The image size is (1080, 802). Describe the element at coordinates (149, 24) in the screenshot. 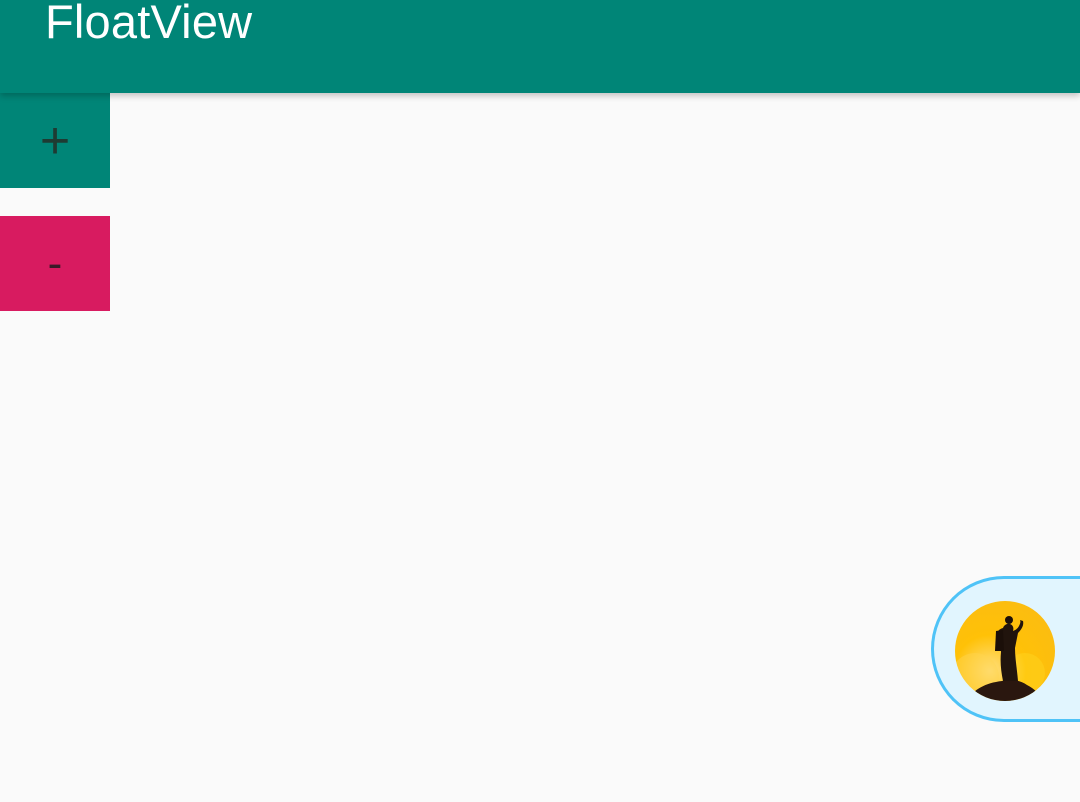

I see `toolbar-title: FloatView` at that location.